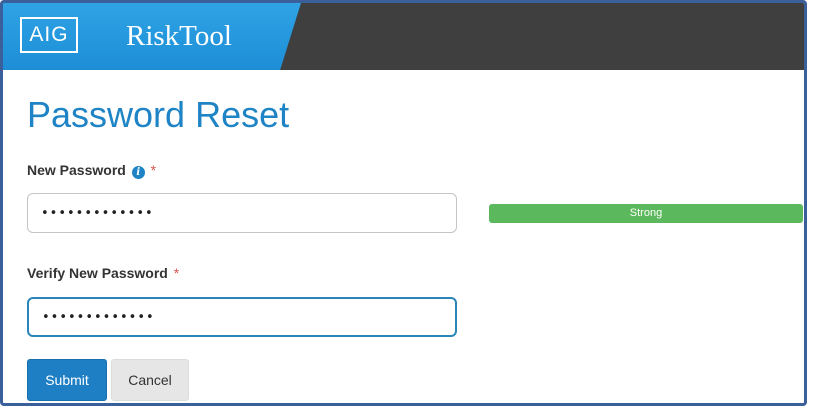 Image resolution: width=813 pixels, height=412 pixels. What do you see at coordinates (158, 114) in the screenshot?
I see `page-title: Password Reset` at bounding box center [158, 114].